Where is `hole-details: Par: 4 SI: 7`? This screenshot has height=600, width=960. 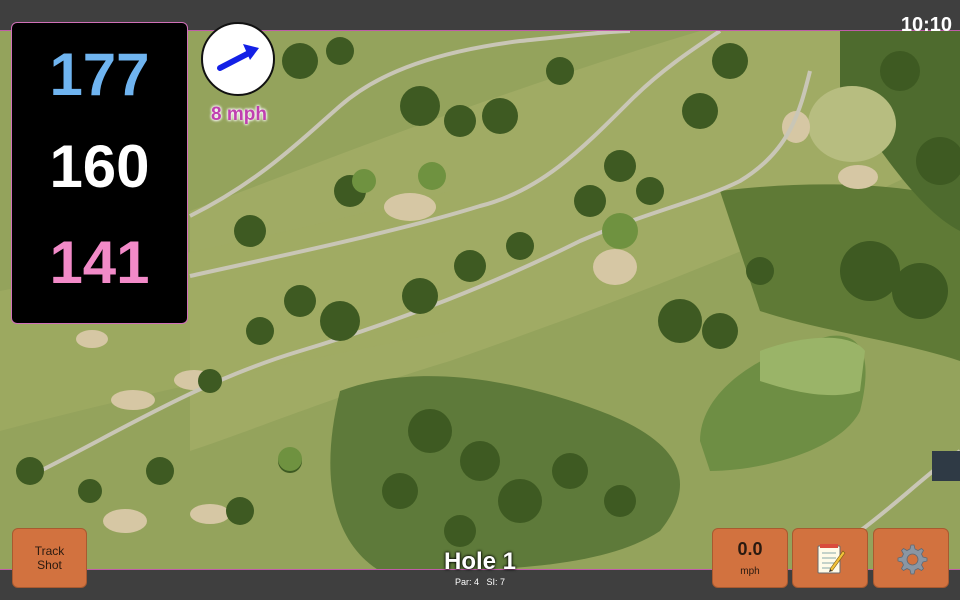
hole-details: Par: 4 SI: 7 is located at coordinates (480, 582).